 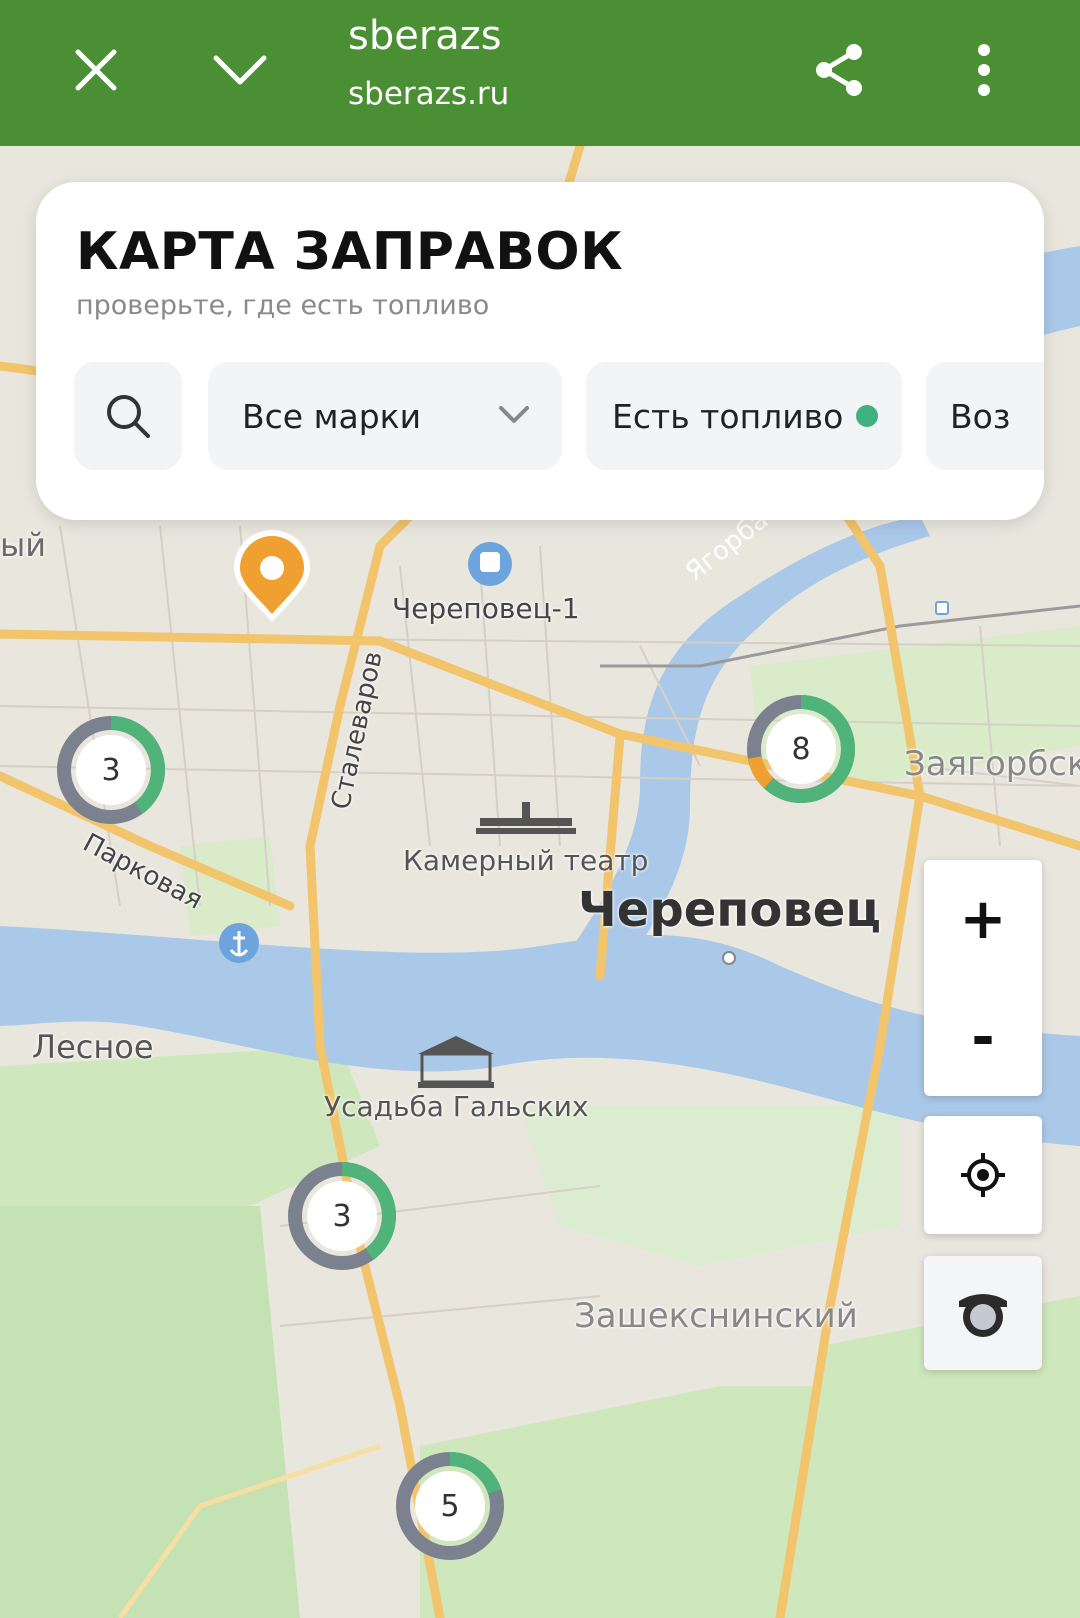 I want to click on map-label-station: Череповец-1, so click(x=486, y=608).